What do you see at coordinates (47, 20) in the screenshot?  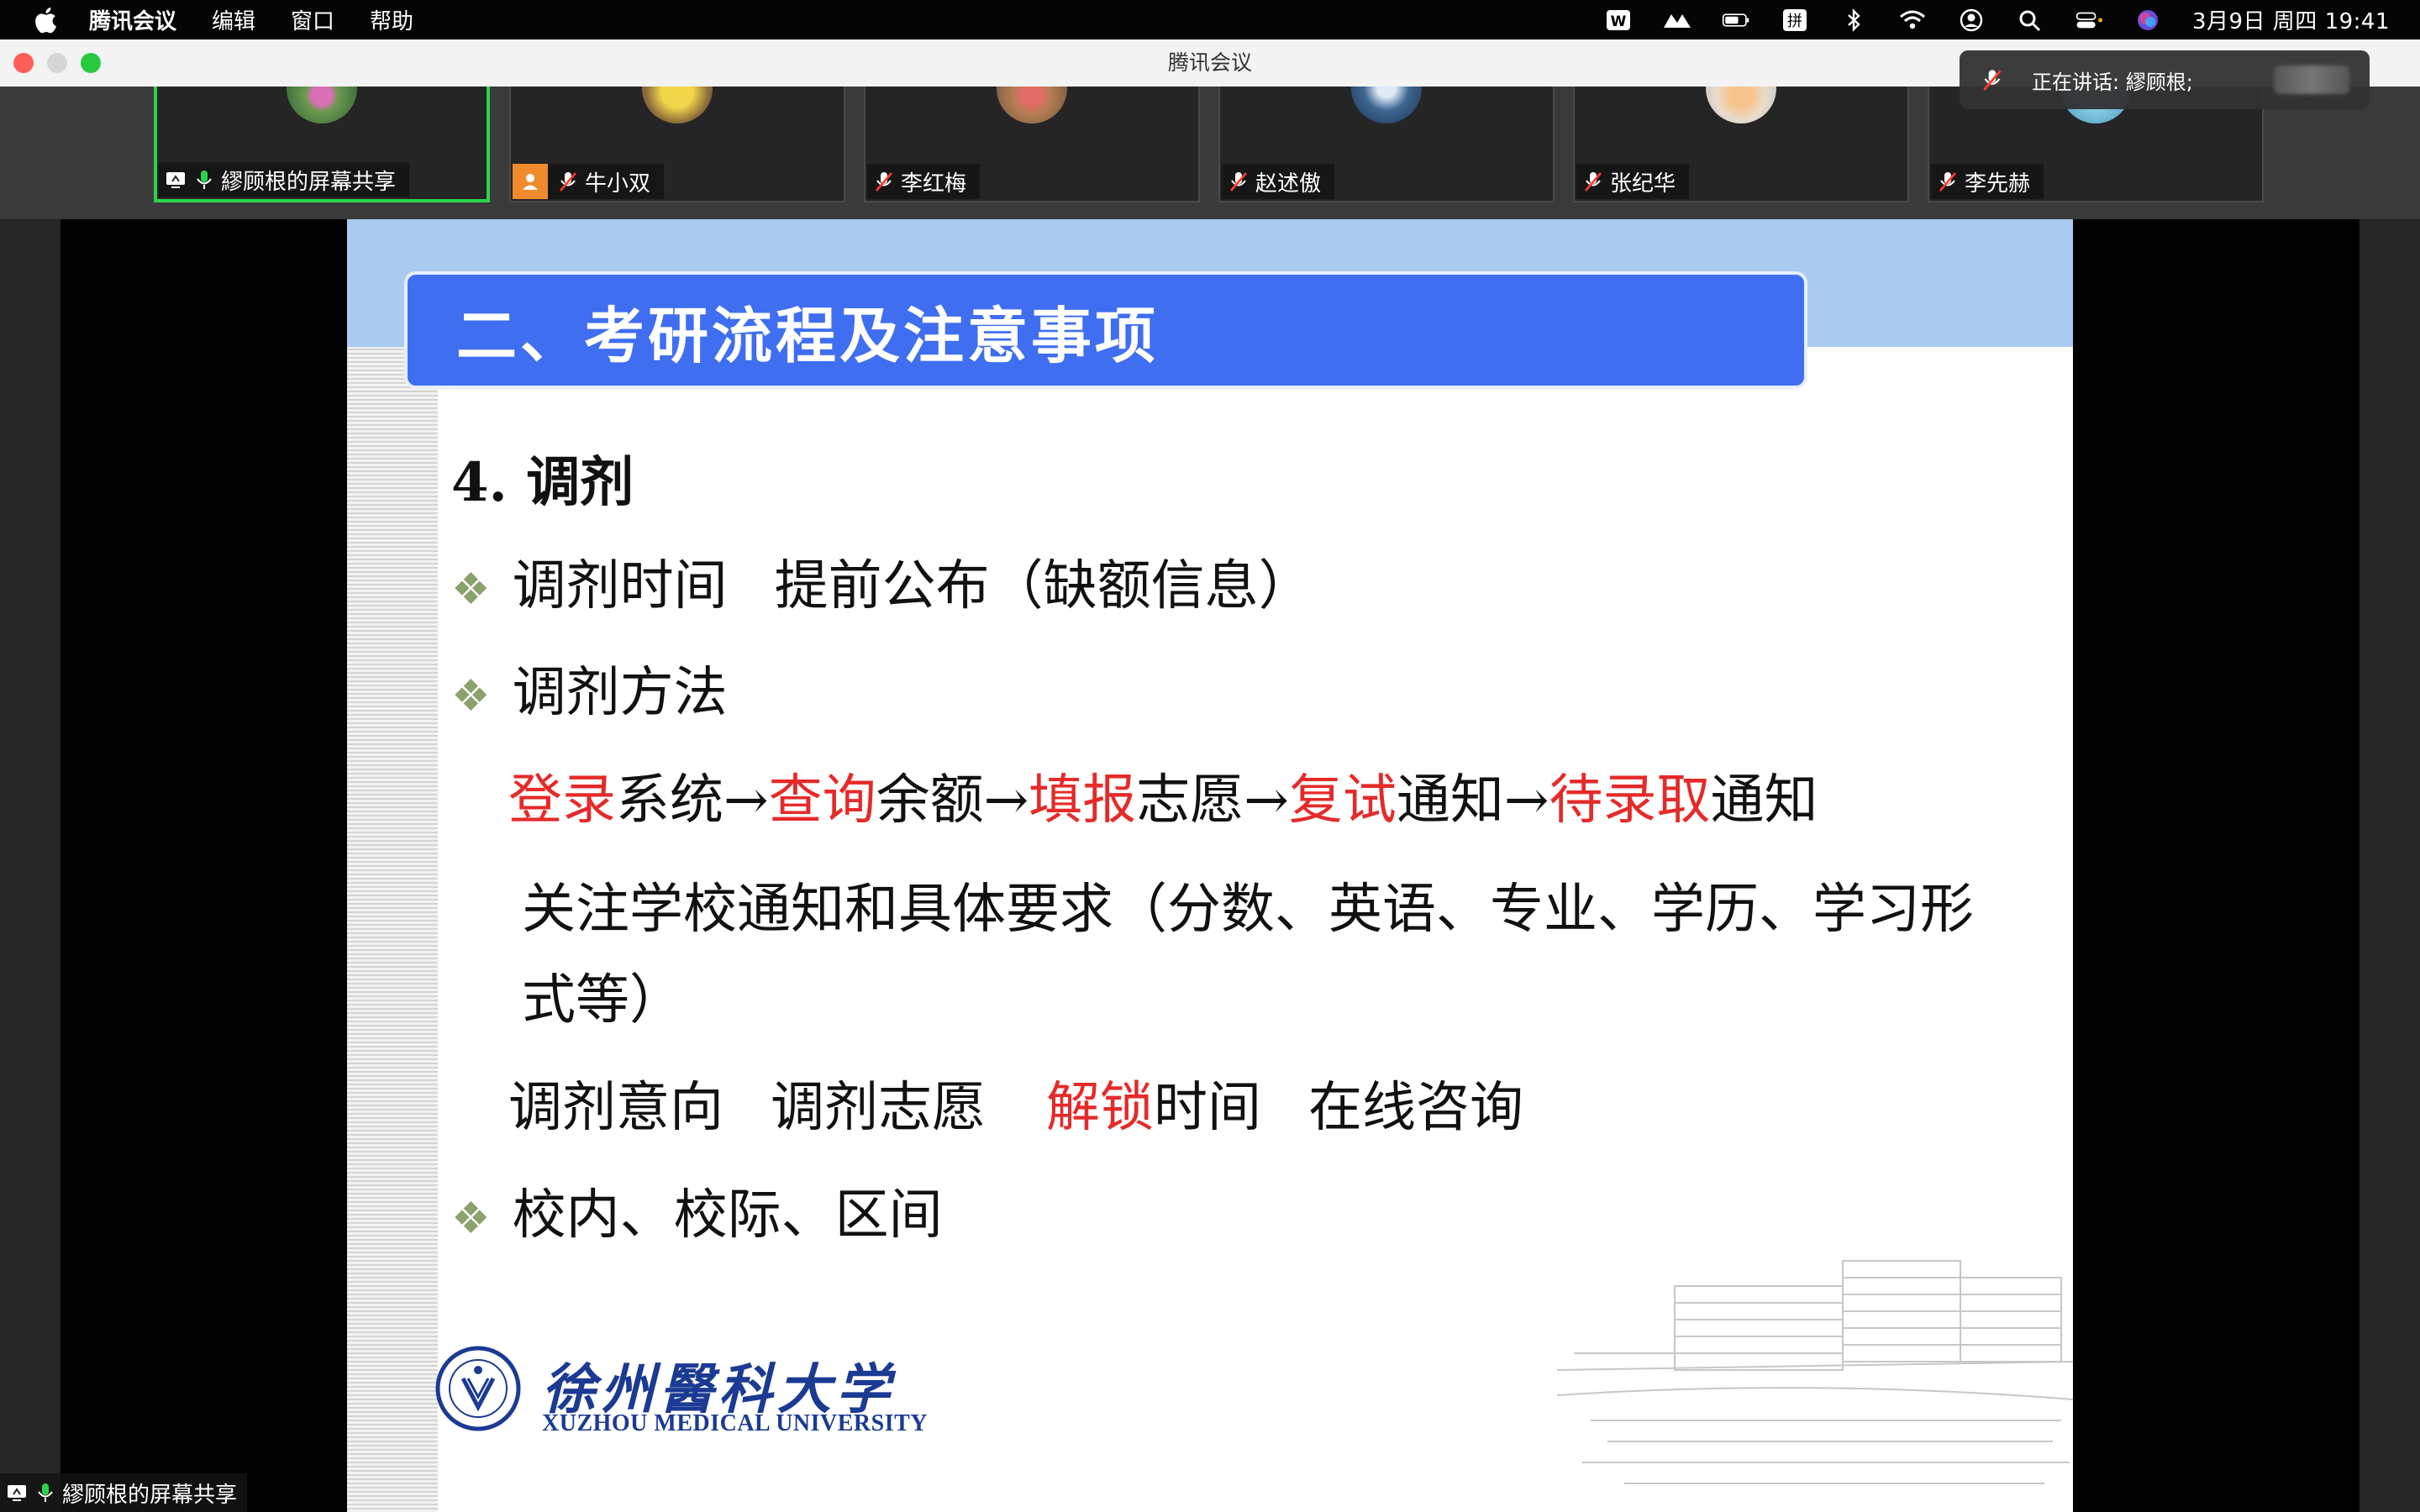 I see `apple-icon` at bounding box center [47, 20].